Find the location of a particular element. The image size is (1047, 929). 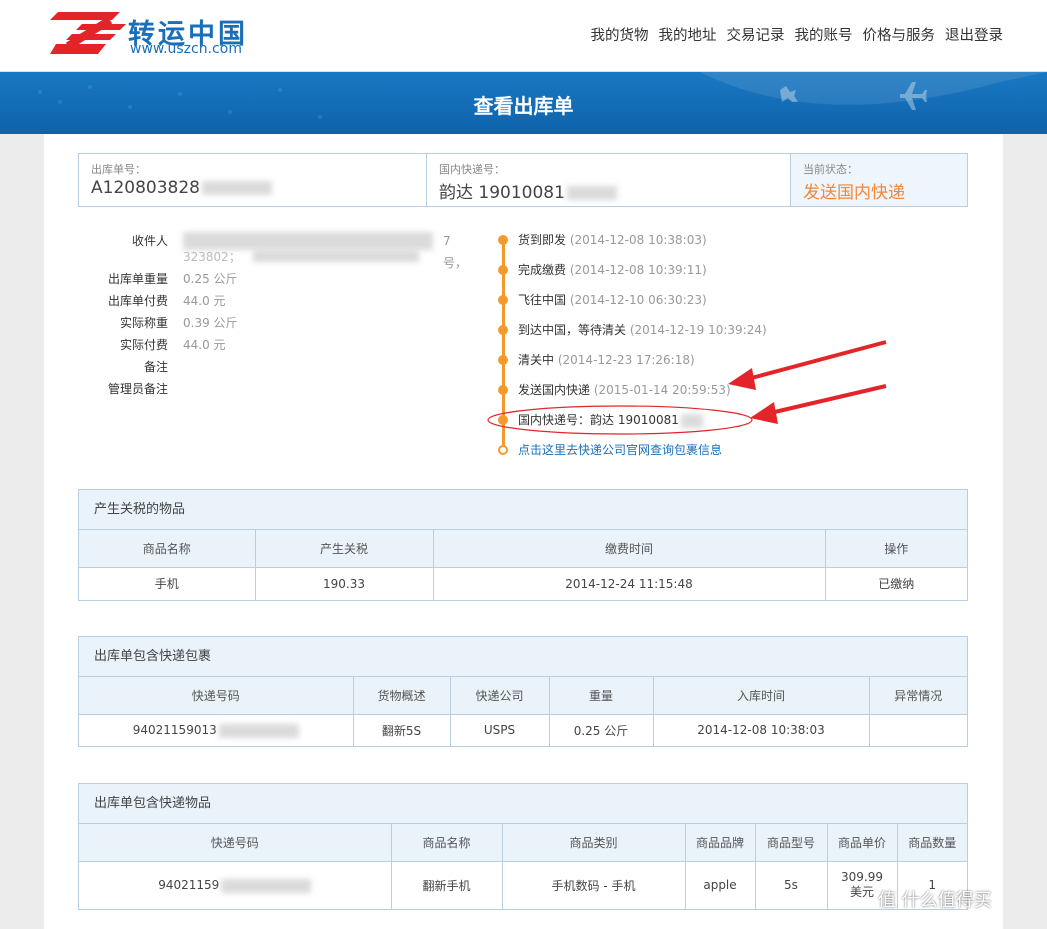

timeline-text: 飞往中国 is located at coordinates (542, 300).